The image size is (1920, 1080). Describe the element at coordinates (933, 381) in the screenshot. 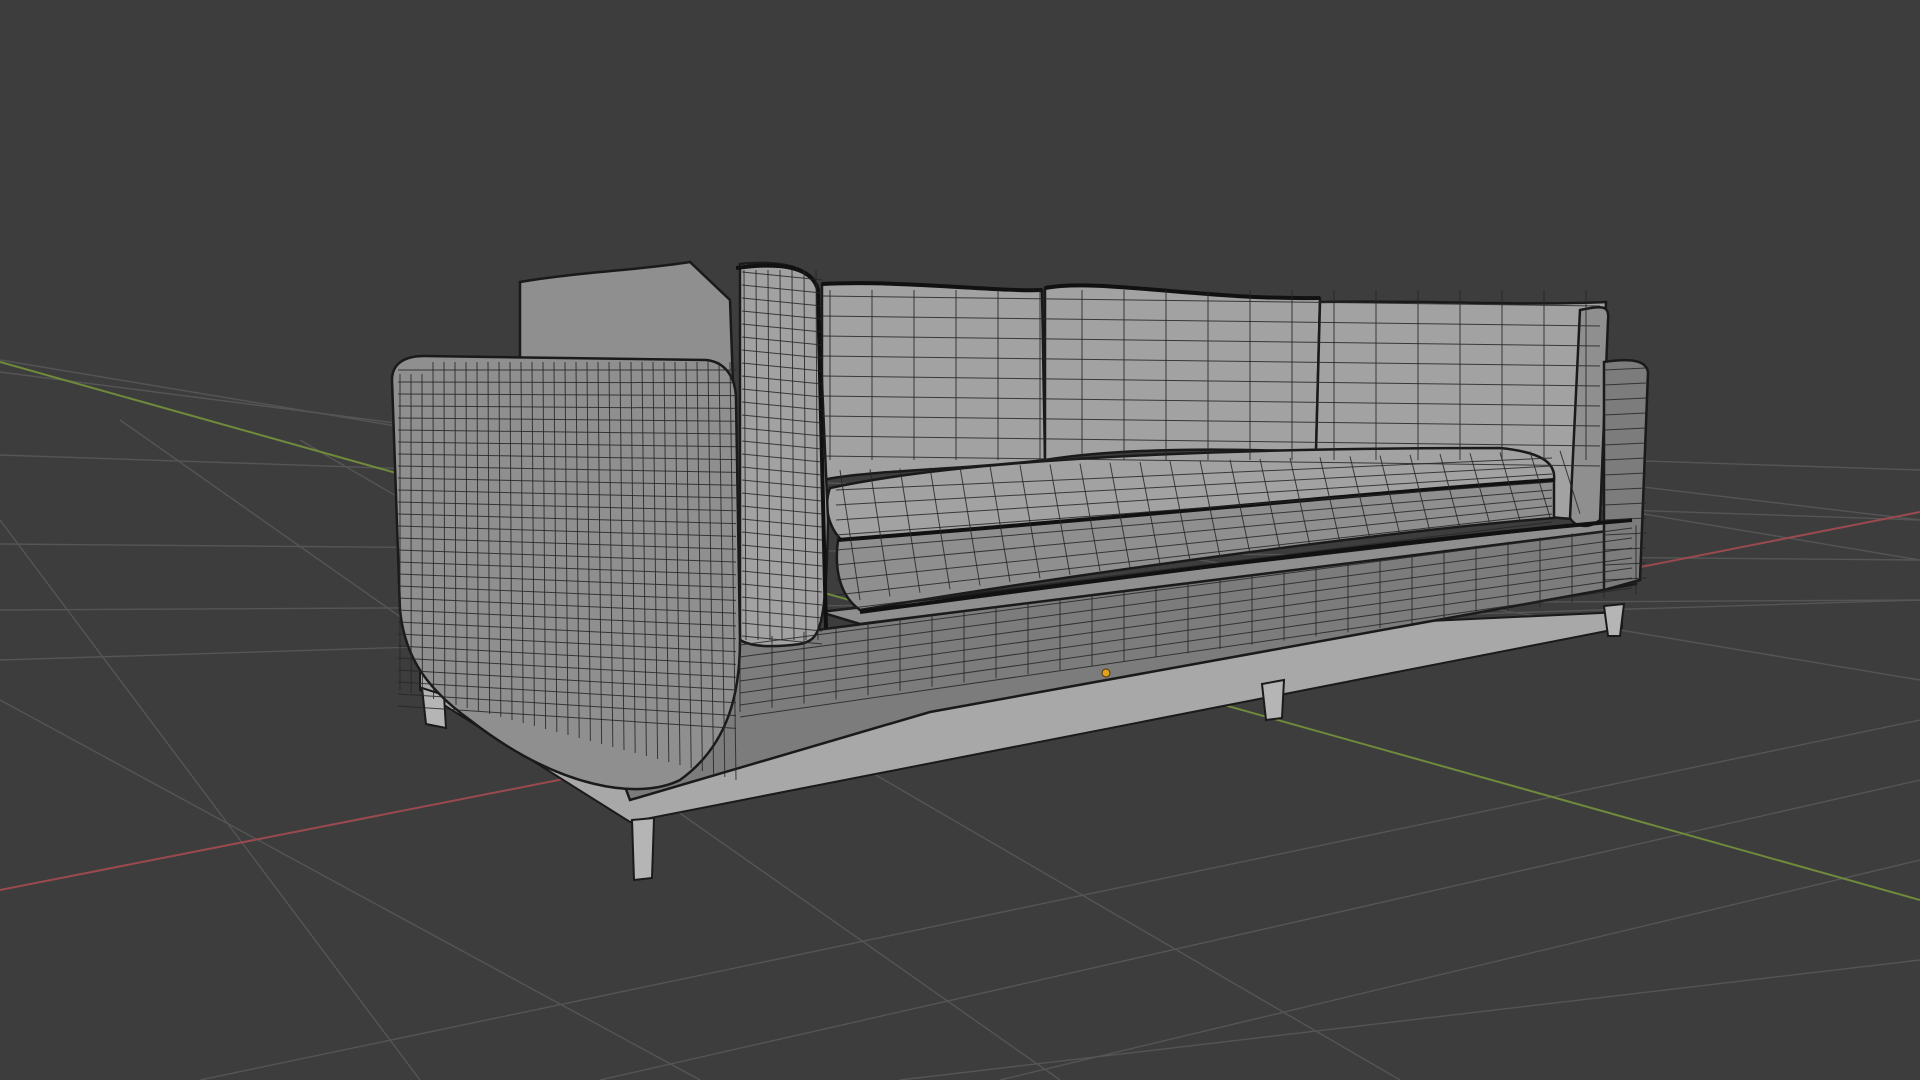

I see `back-cushion-left` at that location.